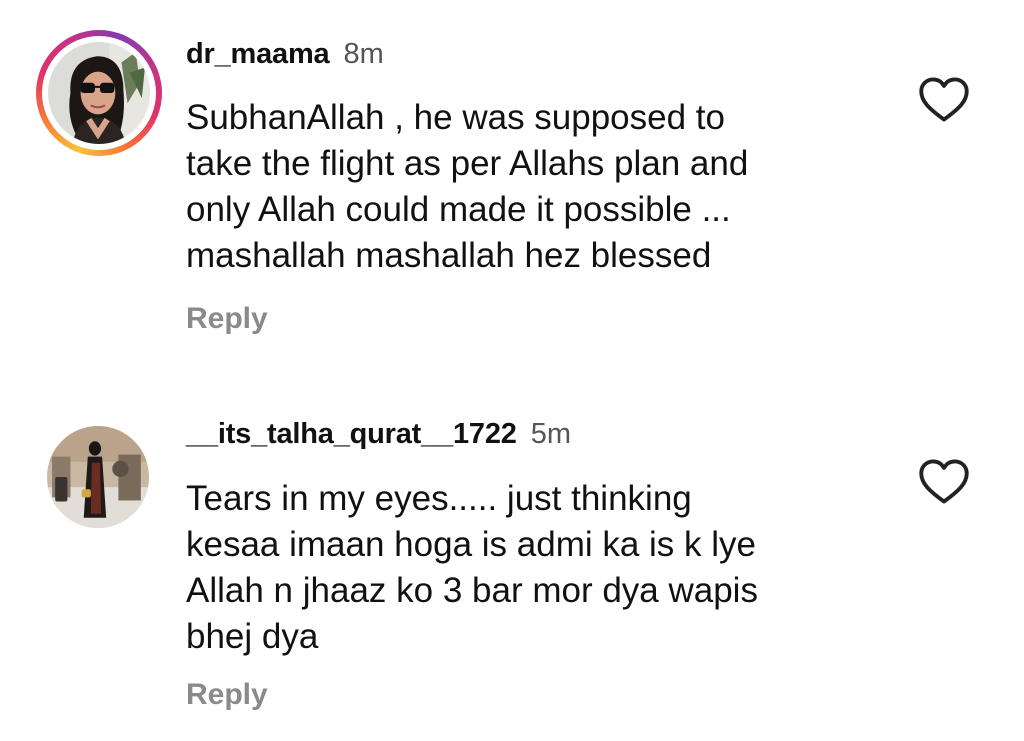 The height and width of the screenshot is (741, 1024). Describe the element at coordinates (351, 434) in the screenshot. I see `comment-username: __its_talha_qurat__1722` at that location.